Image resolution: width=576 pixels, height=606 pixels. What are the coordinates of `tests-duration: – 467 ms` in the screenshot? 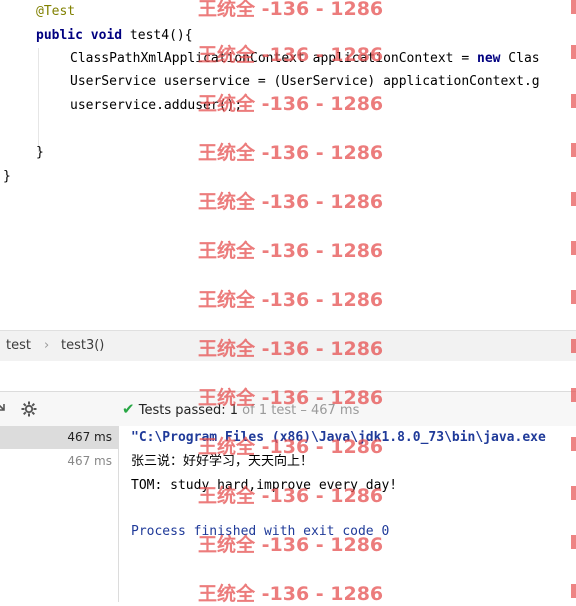 It's located at (328, 410).